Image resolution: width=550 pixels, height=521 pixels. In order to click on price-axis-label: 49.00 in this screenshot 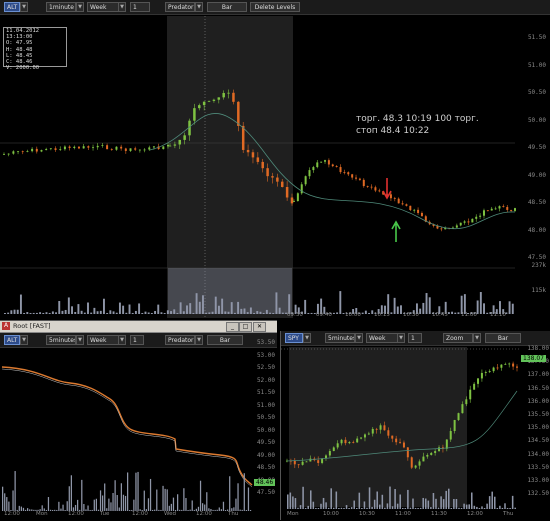, I will do `click(265, 455)`.